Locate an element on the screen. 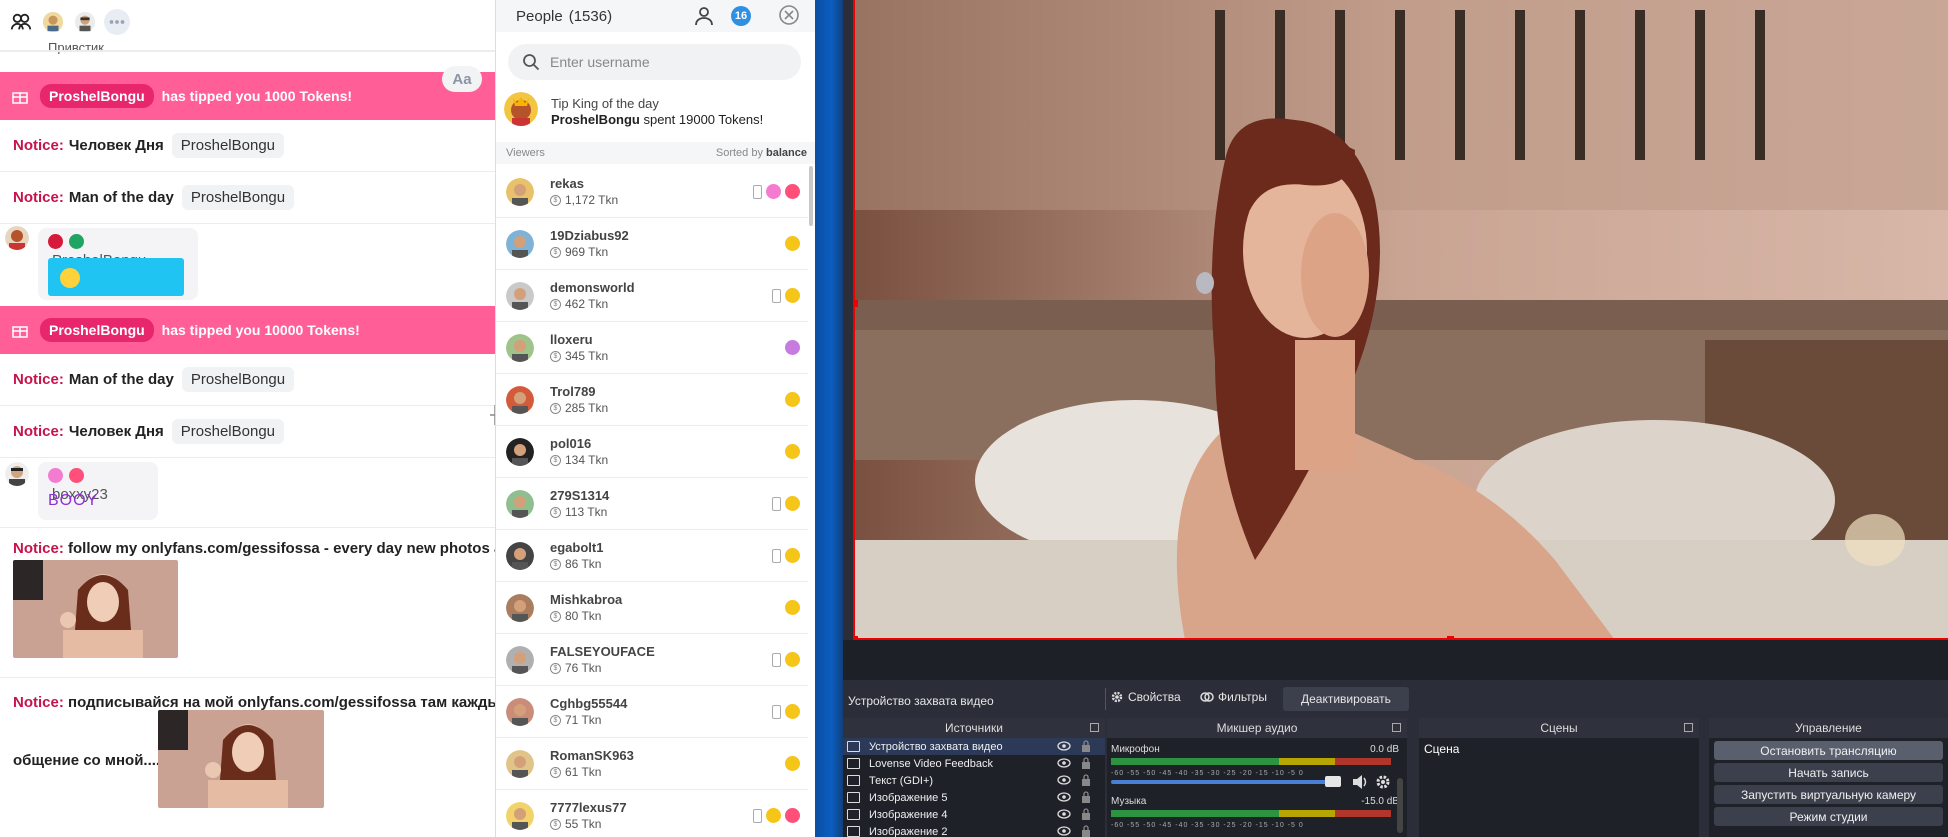 The image size is (1948, 837). viewer-name: rekas is located at coordinates (567, 183).